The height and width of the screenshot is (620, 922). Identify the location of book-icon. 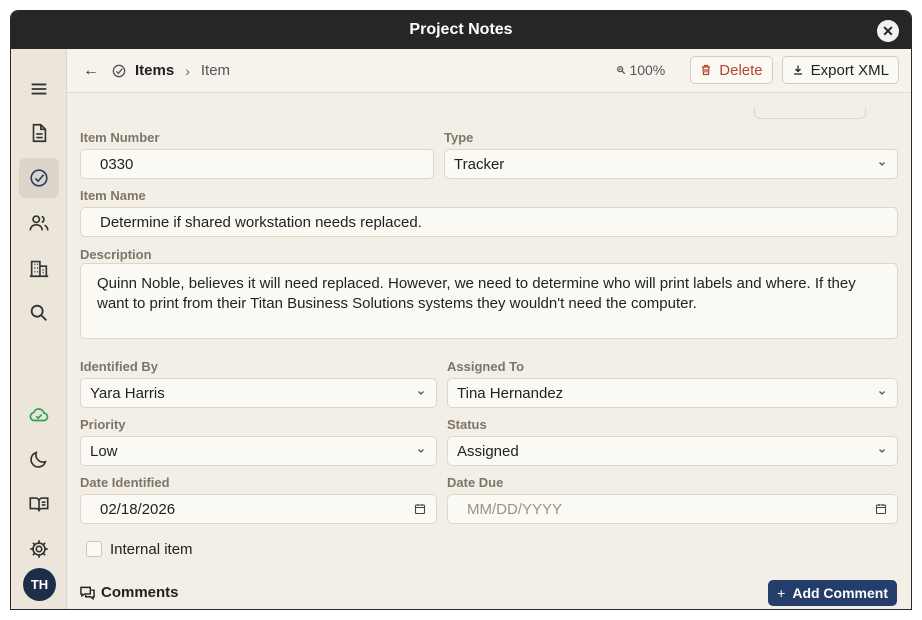
(39, 504).